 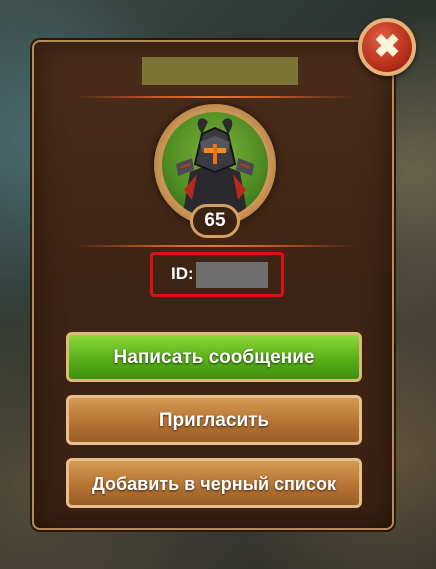 I want to click on player-id-label: ID:, so click(x=182, y=273).